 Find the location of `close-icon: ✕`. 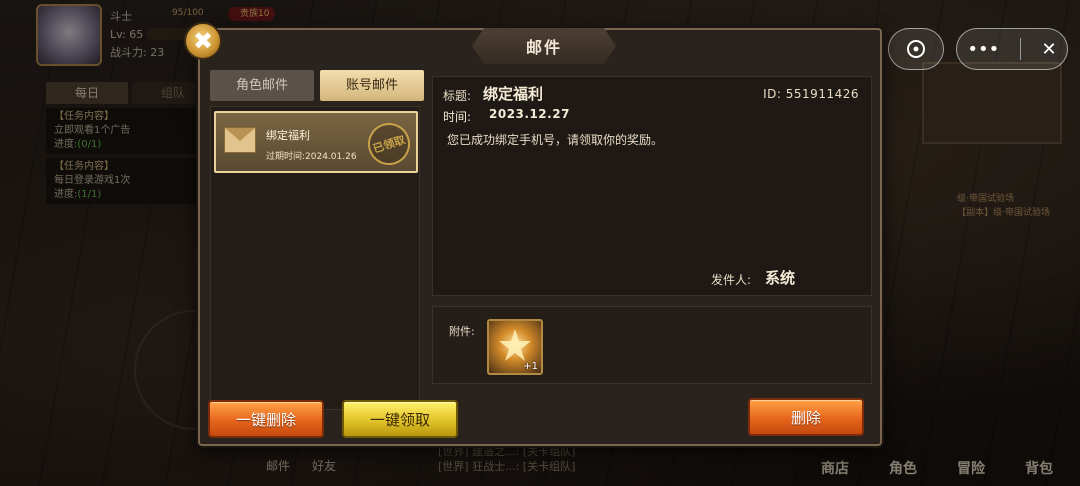

close-icon: ✕ is located at coordinates (1049, 49).